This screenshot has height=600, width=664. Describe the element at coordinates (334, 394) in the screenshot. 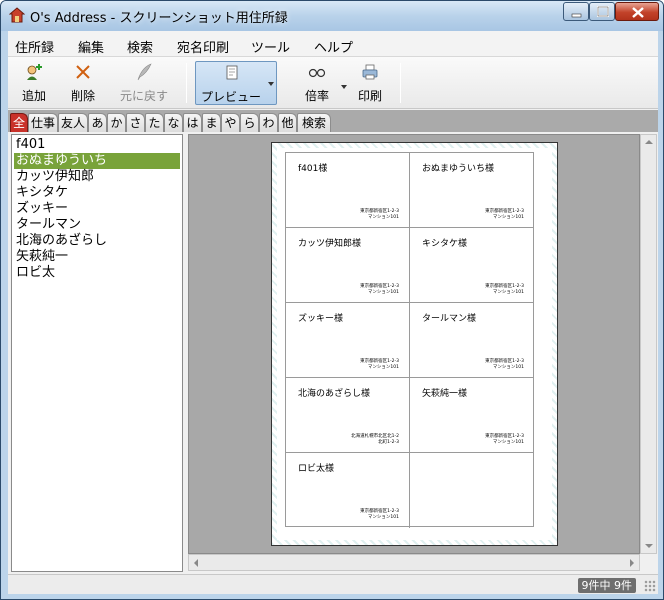

I see `label-name: 北海のあざらし様` at that location.